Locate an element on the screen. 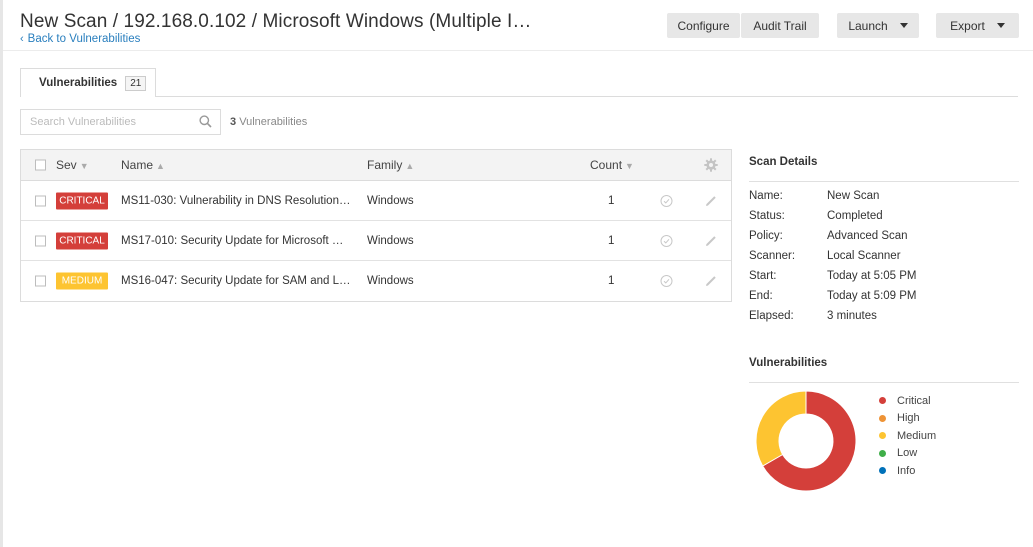  export-button: Export is located at coordinates (977, 25).